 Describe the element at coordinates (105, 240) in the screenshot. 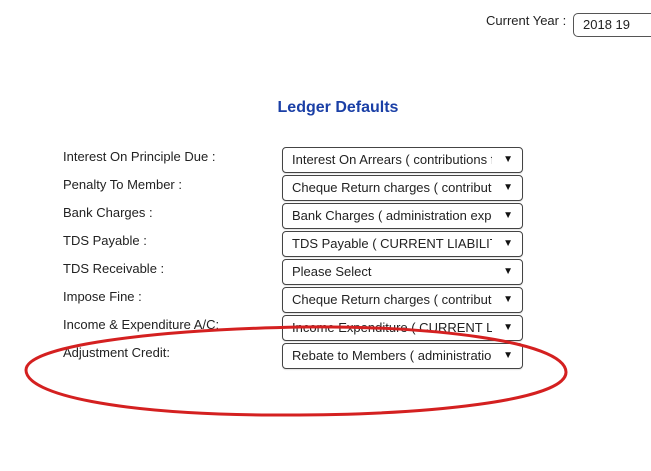

I see `row-label-tds-payable: TDS Payable :` at that location.